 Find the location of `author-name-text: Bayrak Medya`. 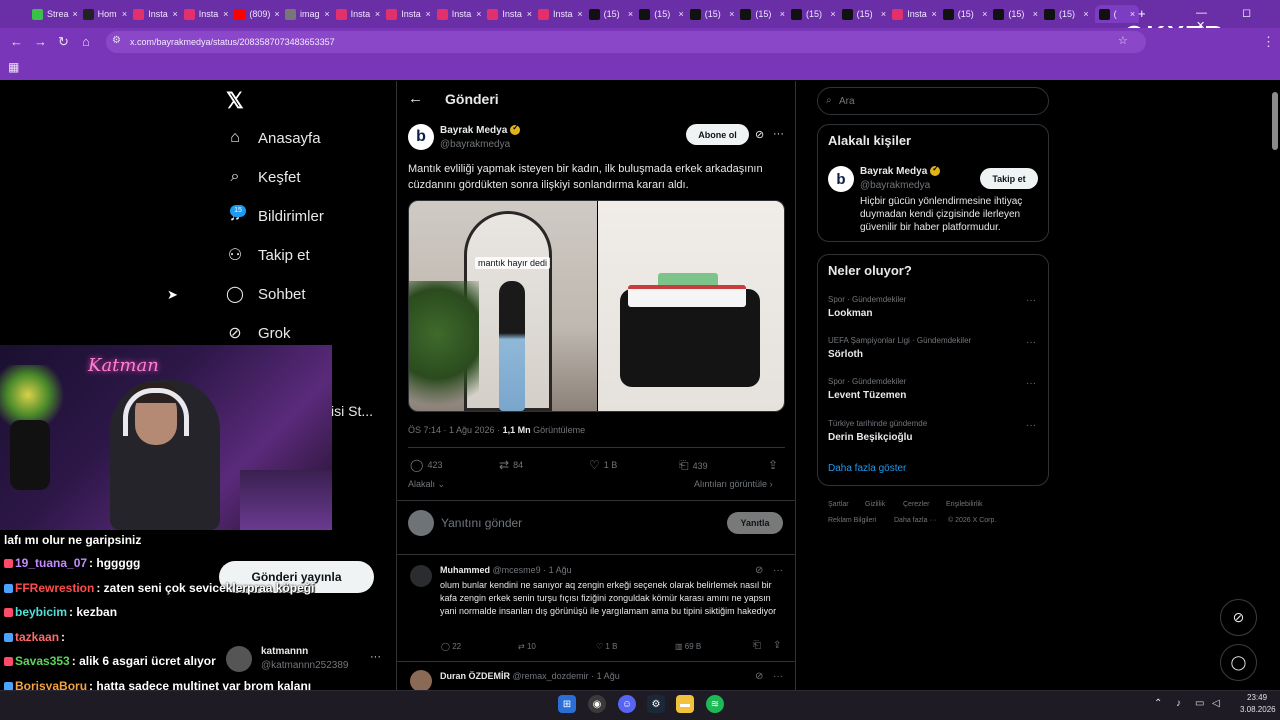

author-name-text: Bayrak Medya is located at coordinates (473, 130).